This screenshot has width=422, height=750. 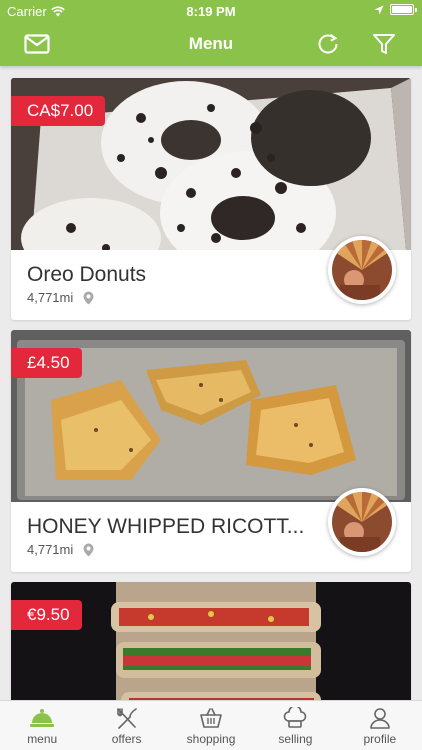 I want to click on price-tag: €9.50, so click(x=46, y=615).